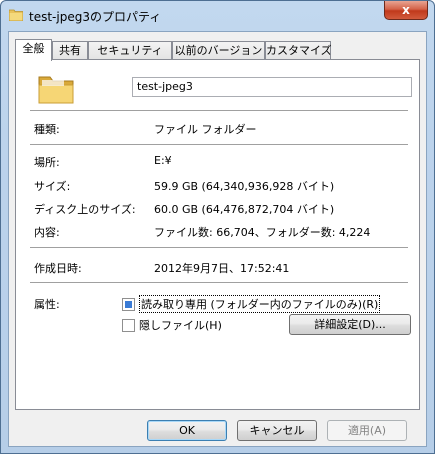  Describe the element at coordinates (128, 304) in the screenshot. I see `readonly-checkbox` at that location.